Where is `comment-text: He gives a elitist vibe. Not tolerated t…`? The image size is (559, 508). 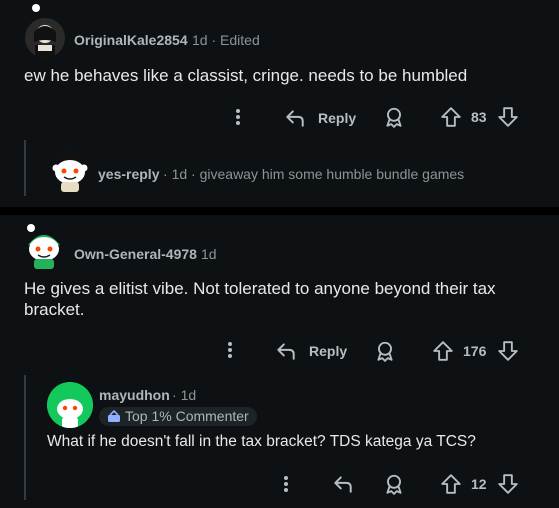 comment-text: He gives a elitist vibe. Not tolerated t… is located at coordinates (260, 299).